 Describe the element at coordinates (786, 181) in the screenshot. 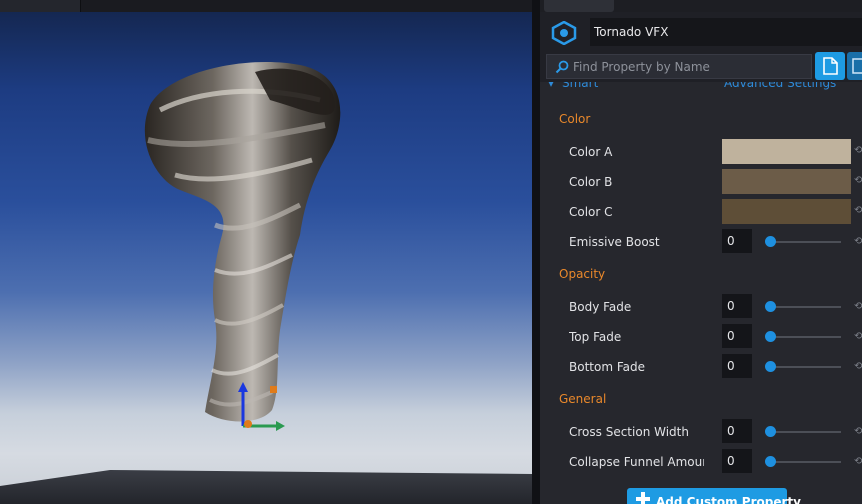

I see `color-b-swatch` at that location.